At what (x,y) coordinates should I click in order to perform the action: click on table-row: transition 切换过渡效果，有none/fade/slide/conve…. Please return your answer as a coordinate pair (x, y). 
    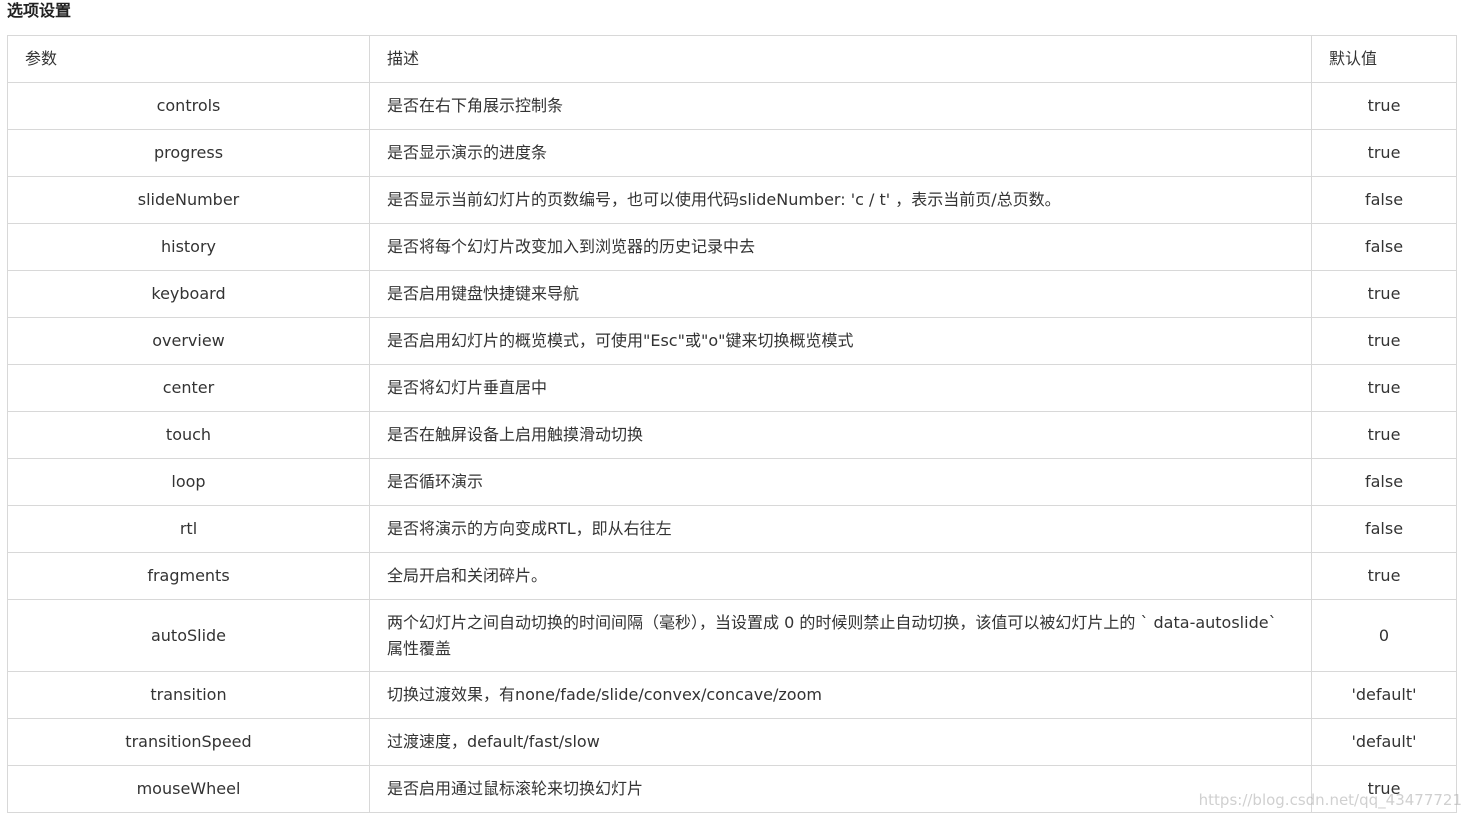
    Looking at the image, I should click on (732, 695).